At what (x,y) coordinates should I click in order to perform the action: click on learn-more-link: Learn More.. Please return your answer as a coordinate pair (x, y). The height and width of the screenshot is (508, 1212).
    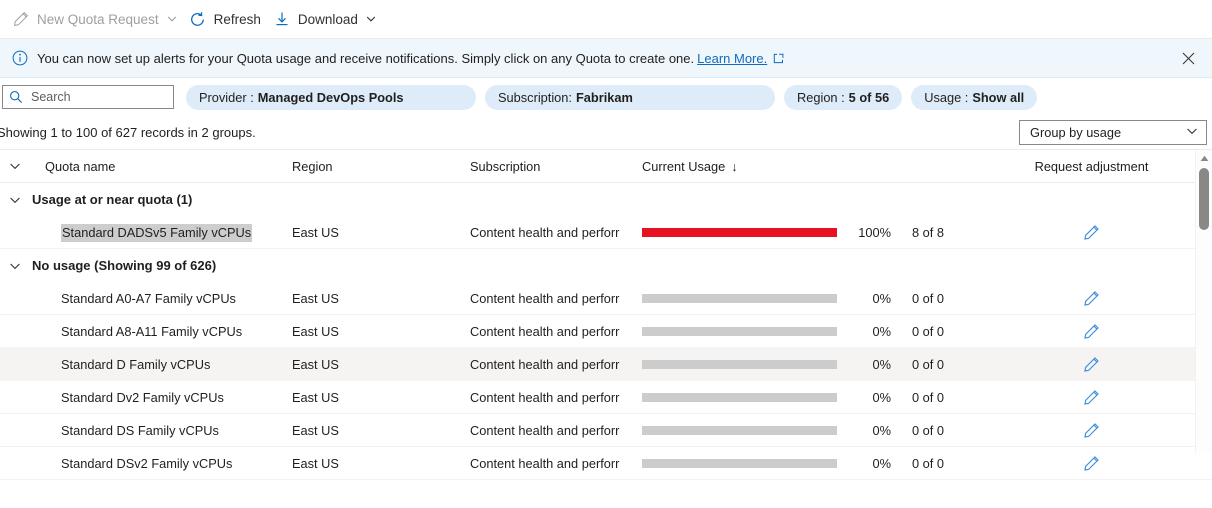
    Looking at the image, I should click on (732, 58).